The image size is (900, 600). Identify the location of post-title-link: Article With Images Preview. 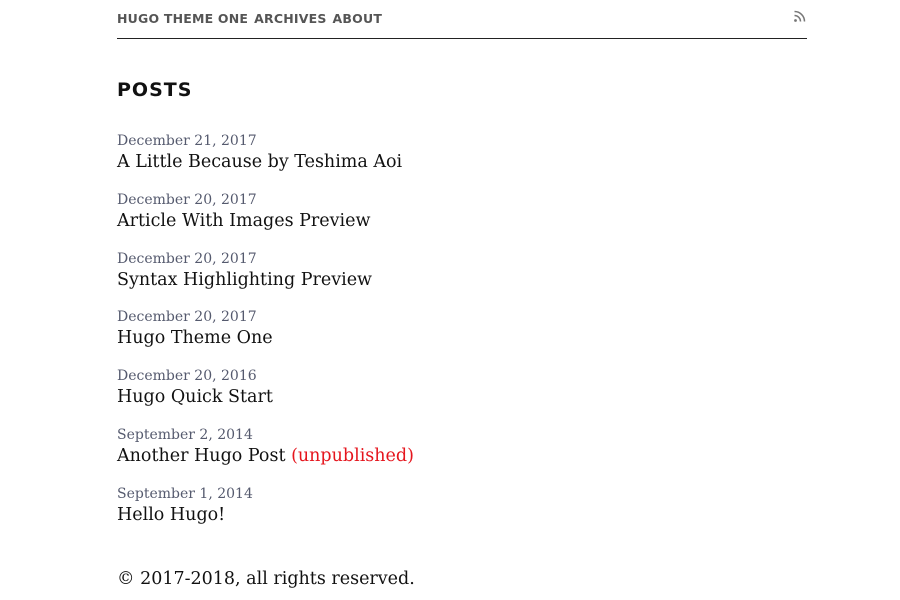
(265, 221).